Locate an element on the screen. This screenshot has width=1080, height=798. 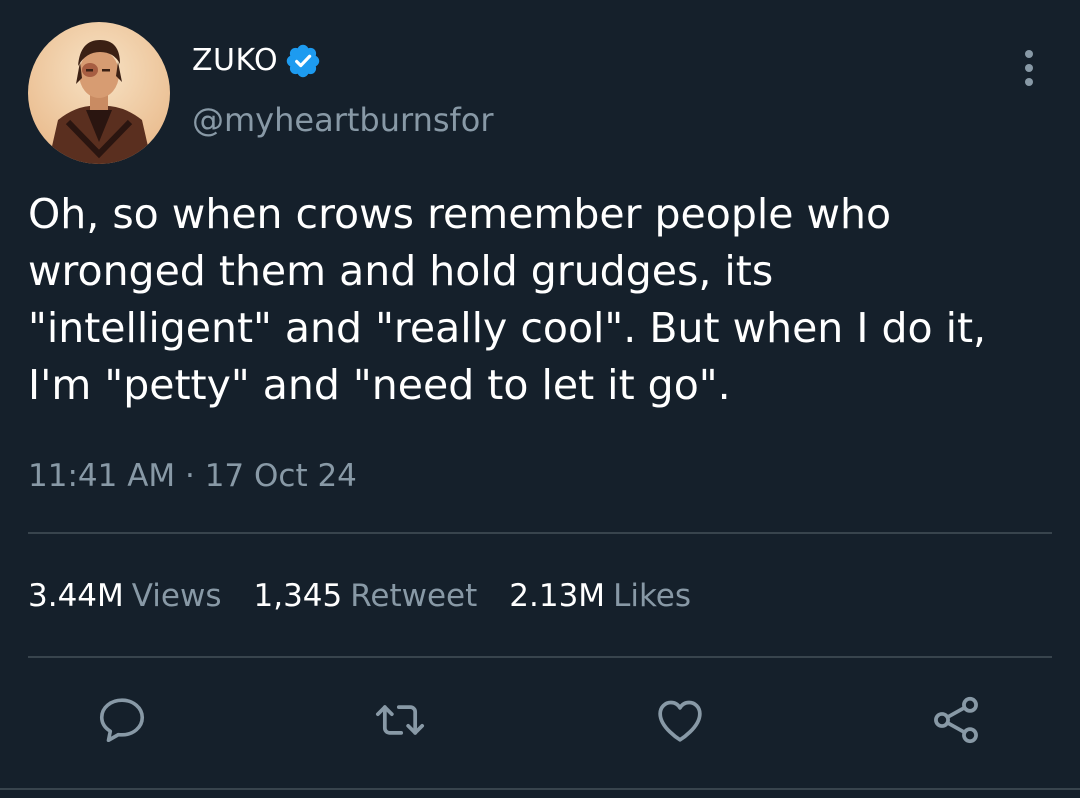
views-count: 3.44M is located at coordinates (76, 596).